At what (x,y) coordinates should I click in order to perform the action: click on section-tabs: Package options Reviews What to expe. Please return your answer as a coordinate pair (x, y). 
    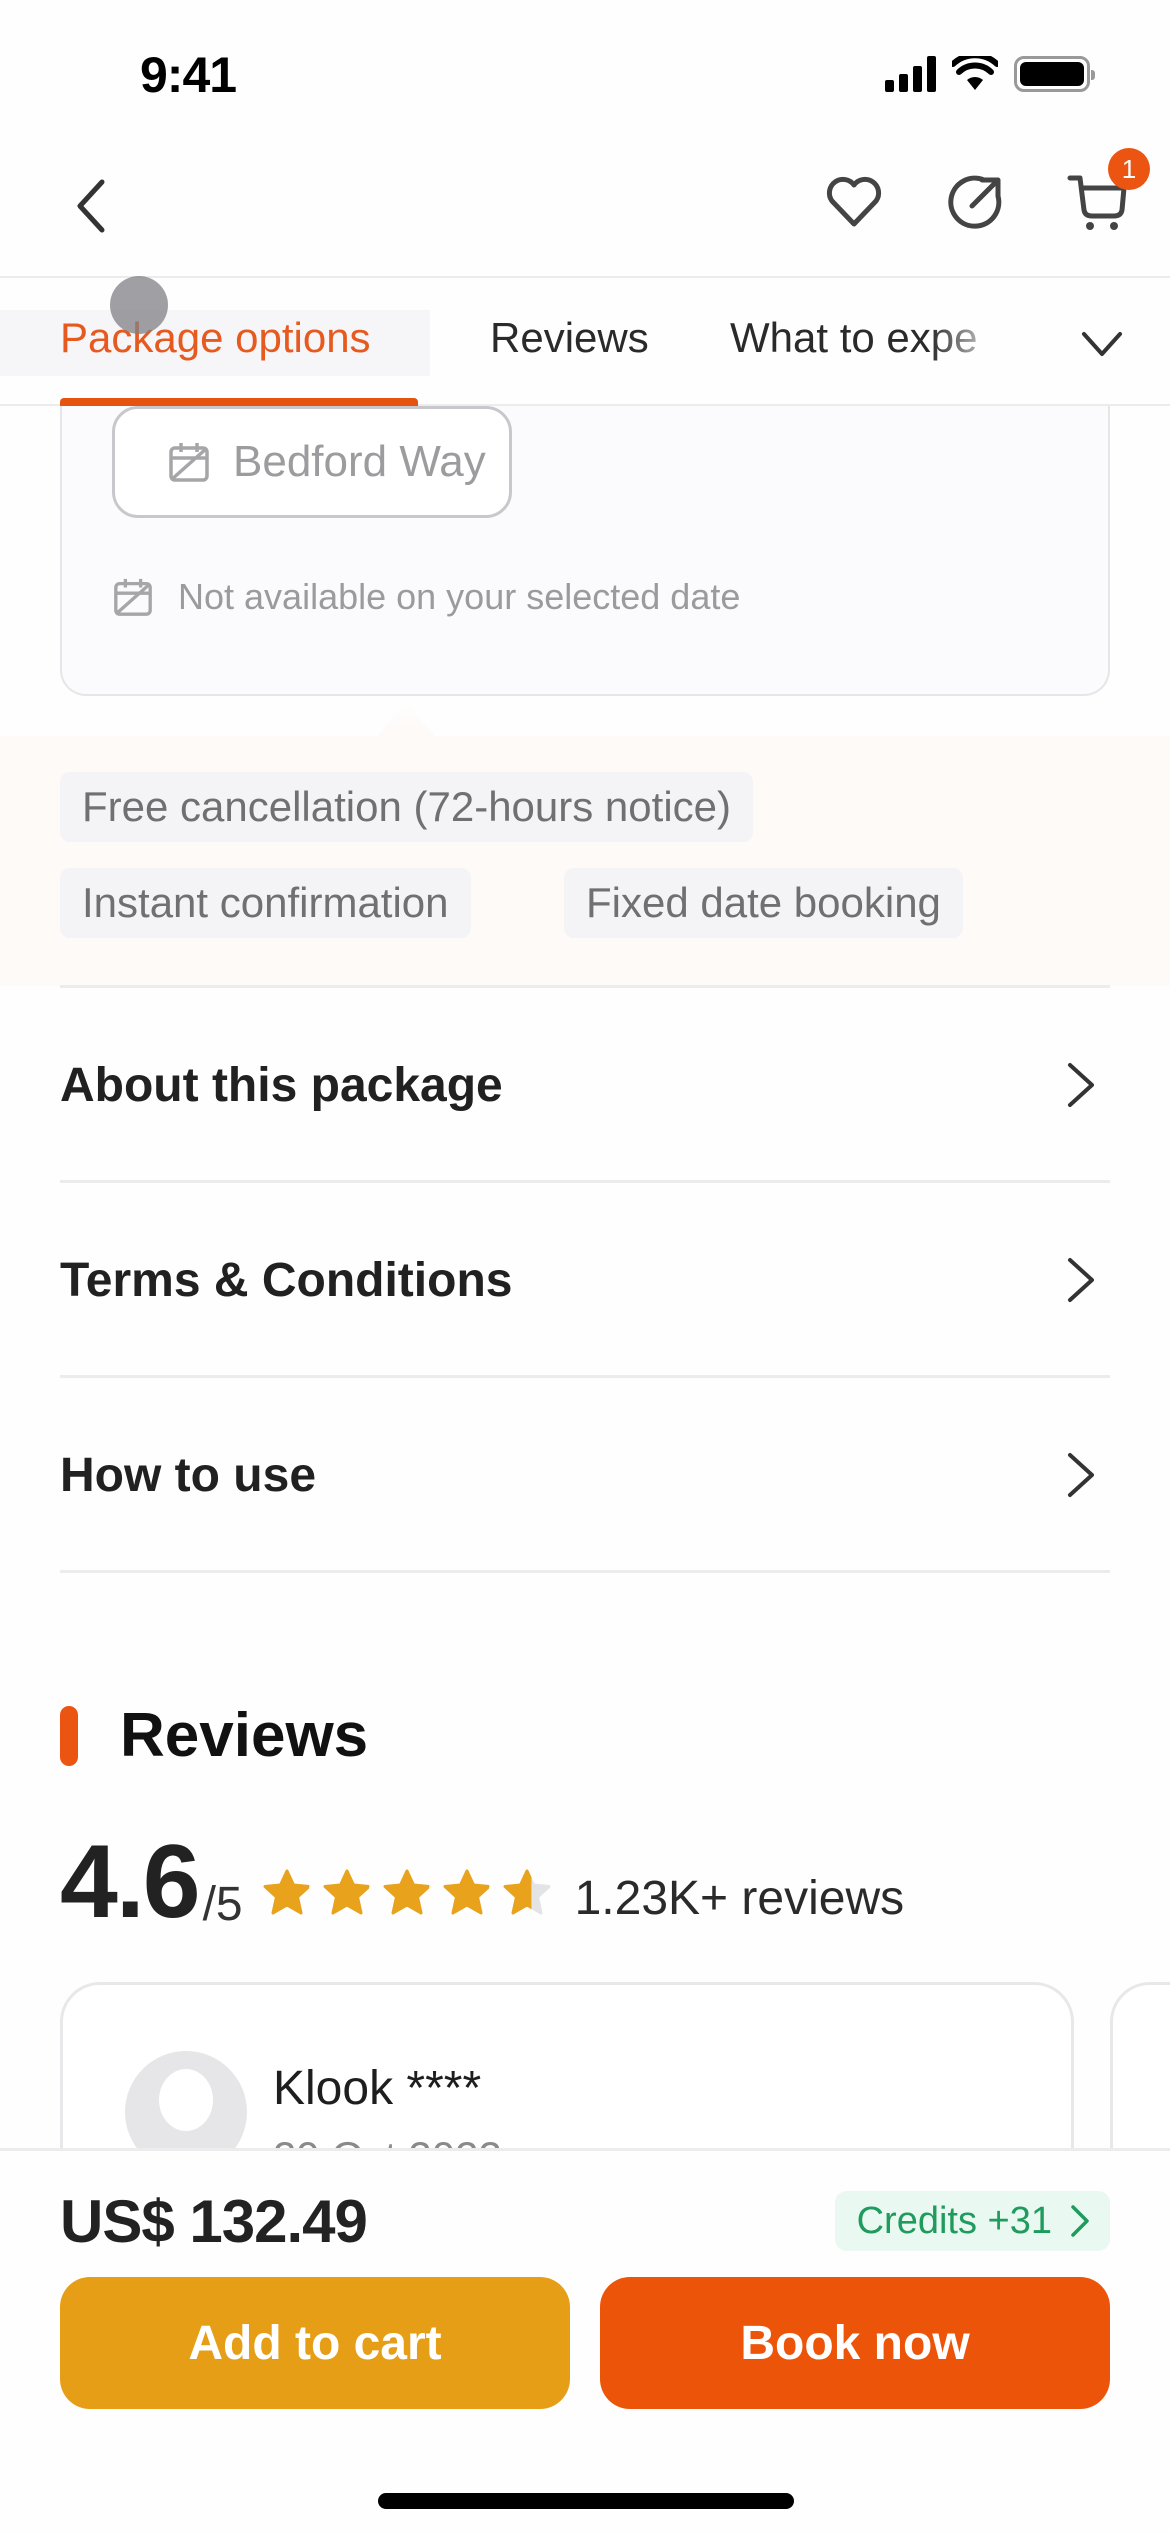
    Looking at the image, I should click on (585, 341).